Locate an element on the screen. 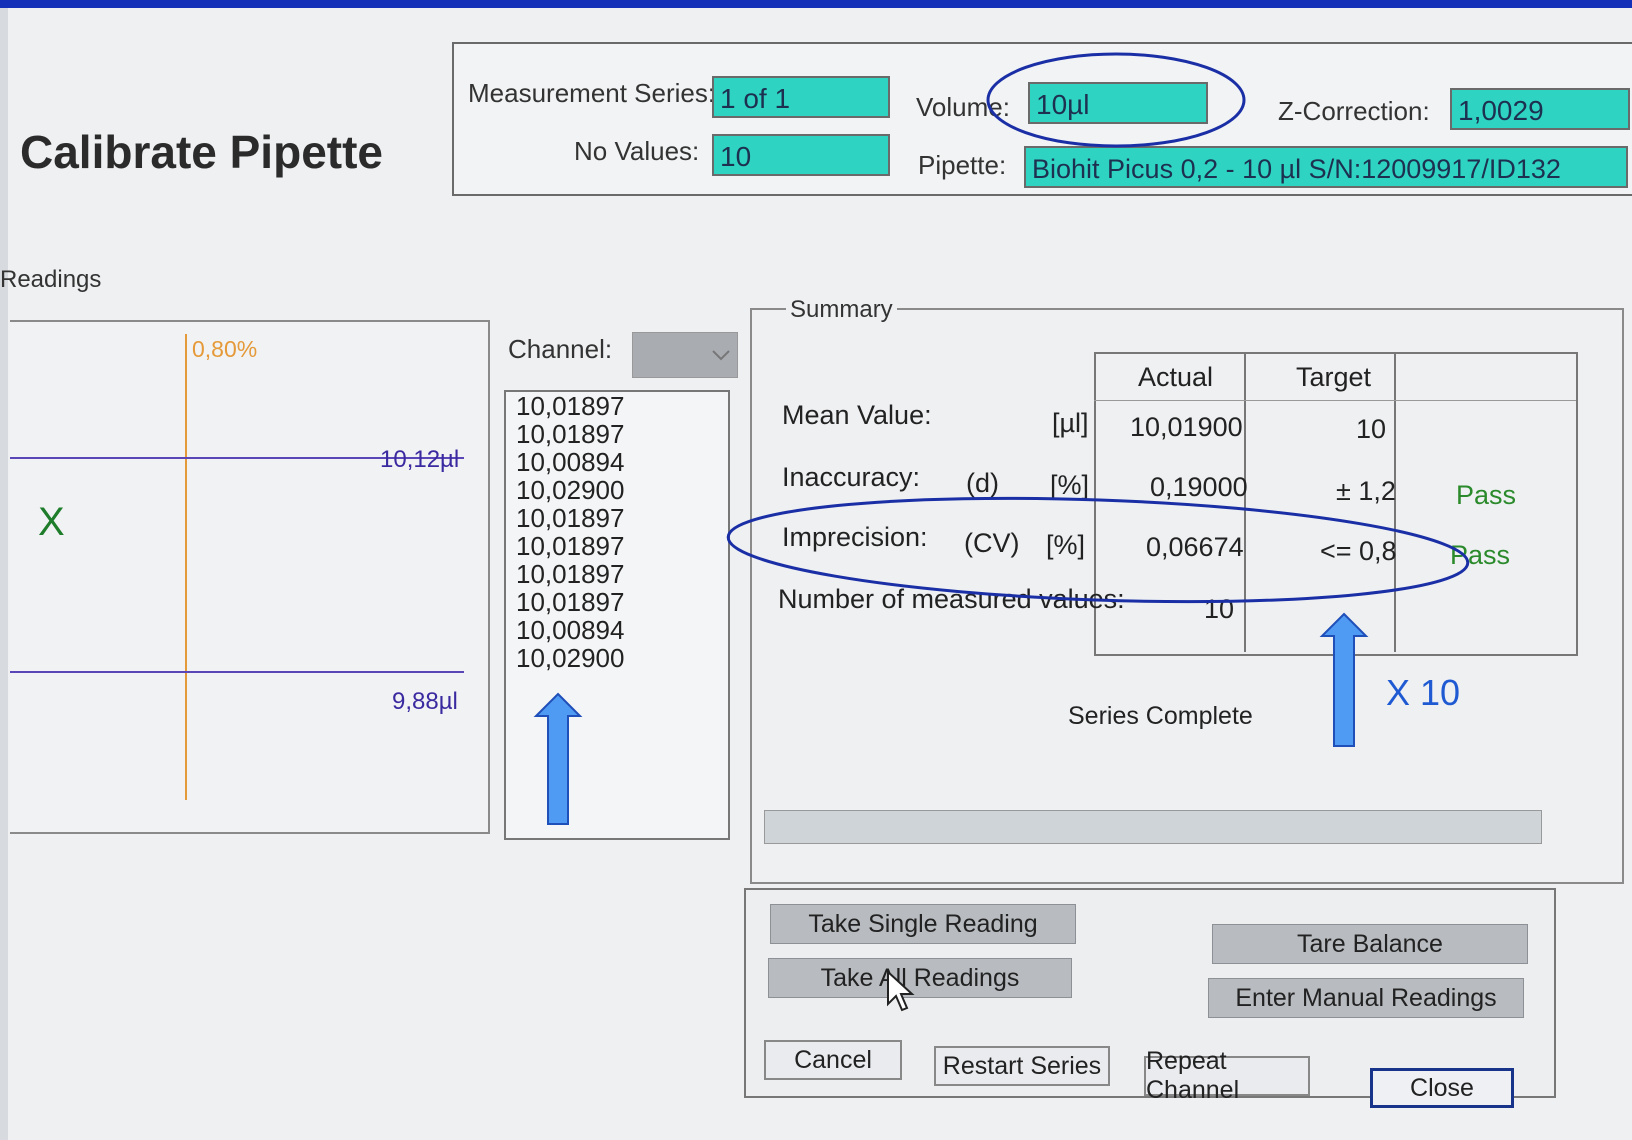 The image size is (1632, 1140). multiplier-annotation: X 10 is located at coordinates (1423, 692).